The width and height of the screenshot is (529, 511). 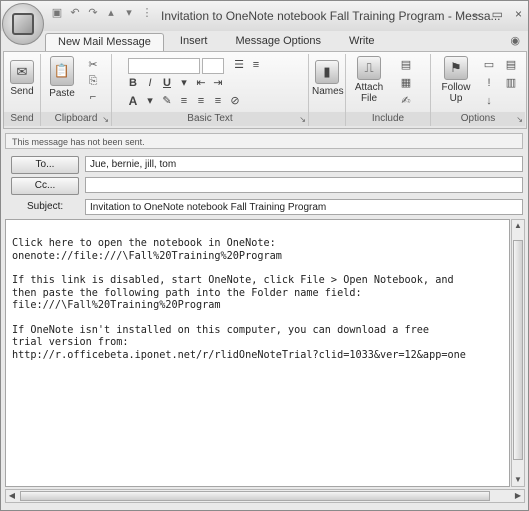 I want to click on font-color-icon: A, so click(x=133, y=101).